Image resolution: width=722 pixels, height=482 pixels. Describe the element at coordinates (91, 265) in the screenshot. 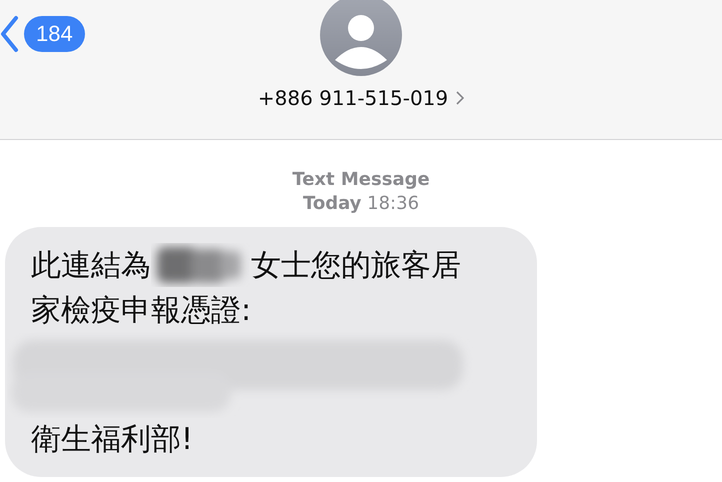

I see `message-text: 此連結為` at that location.